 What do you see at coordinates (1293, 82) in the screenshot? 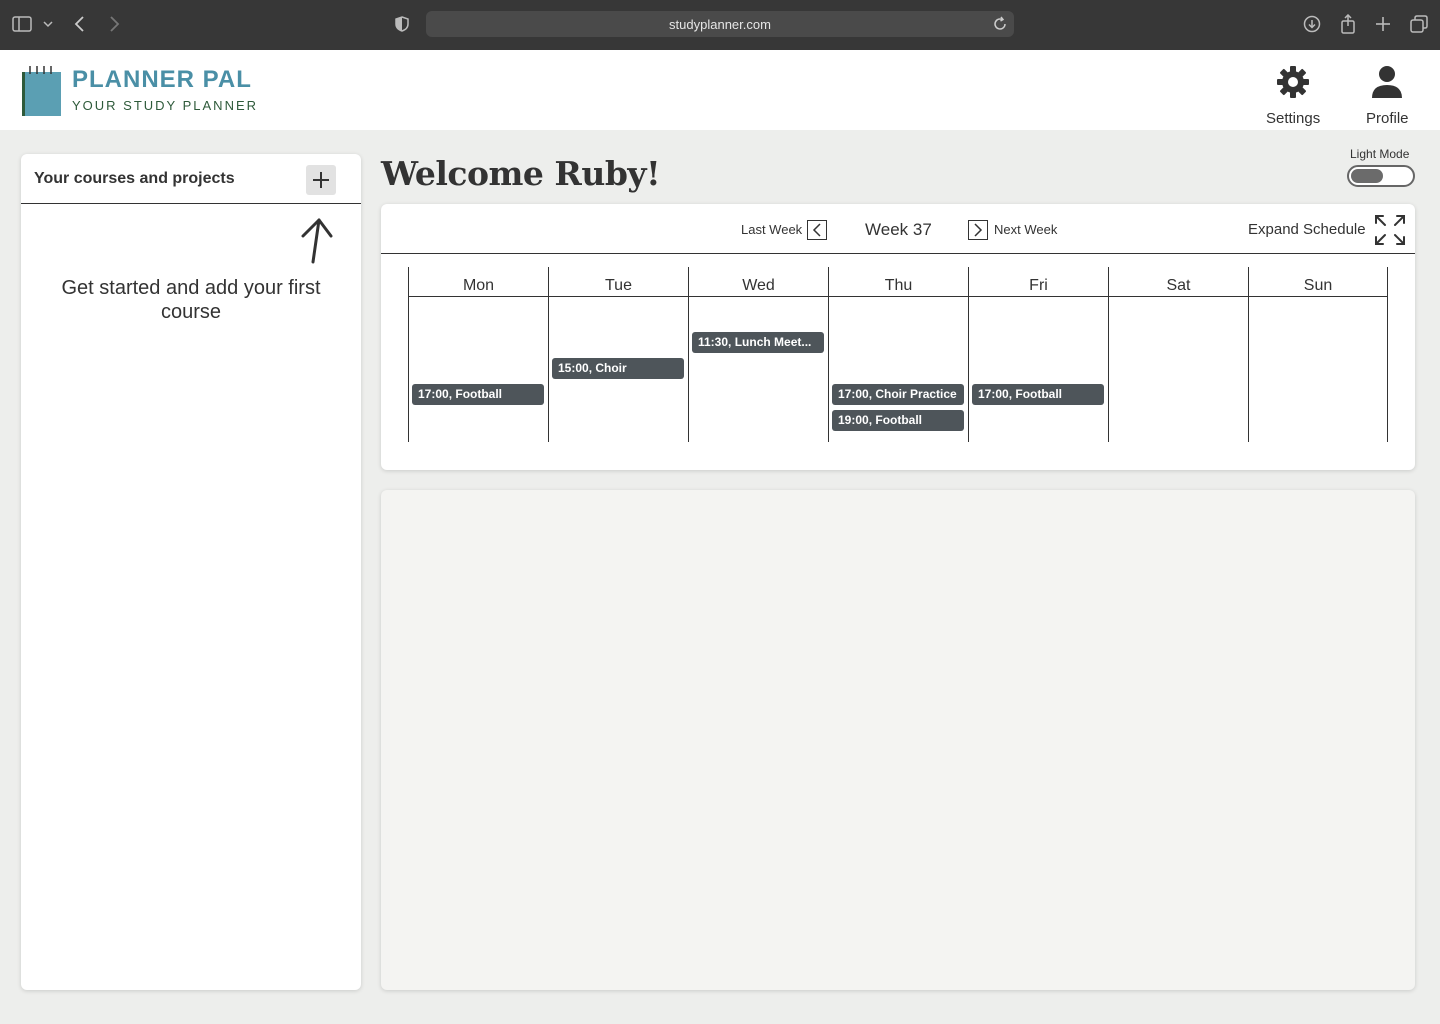
I see `gear-icon` at bounding box center [1293, 82].